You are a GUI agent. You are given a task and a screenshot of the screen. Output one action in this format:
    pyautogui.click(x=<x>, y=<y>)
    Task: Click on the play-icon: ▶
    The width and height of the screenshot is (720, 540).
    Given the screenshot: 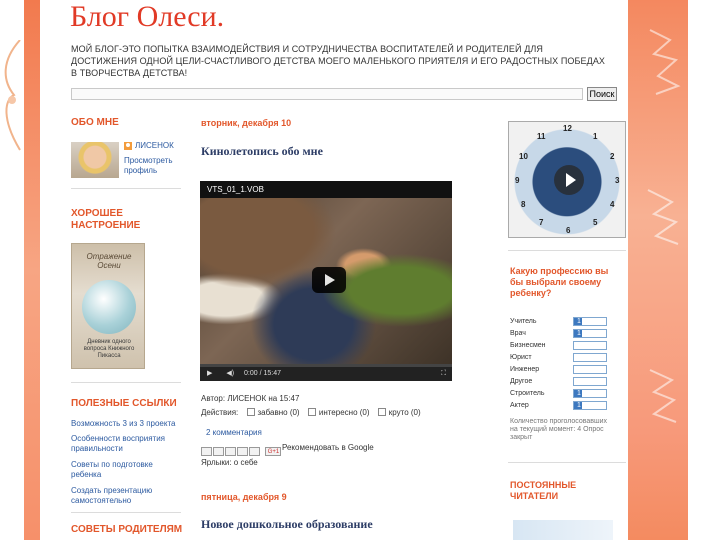 What is the action you would take?
    pyautogui.click(x=209, y=373)
    